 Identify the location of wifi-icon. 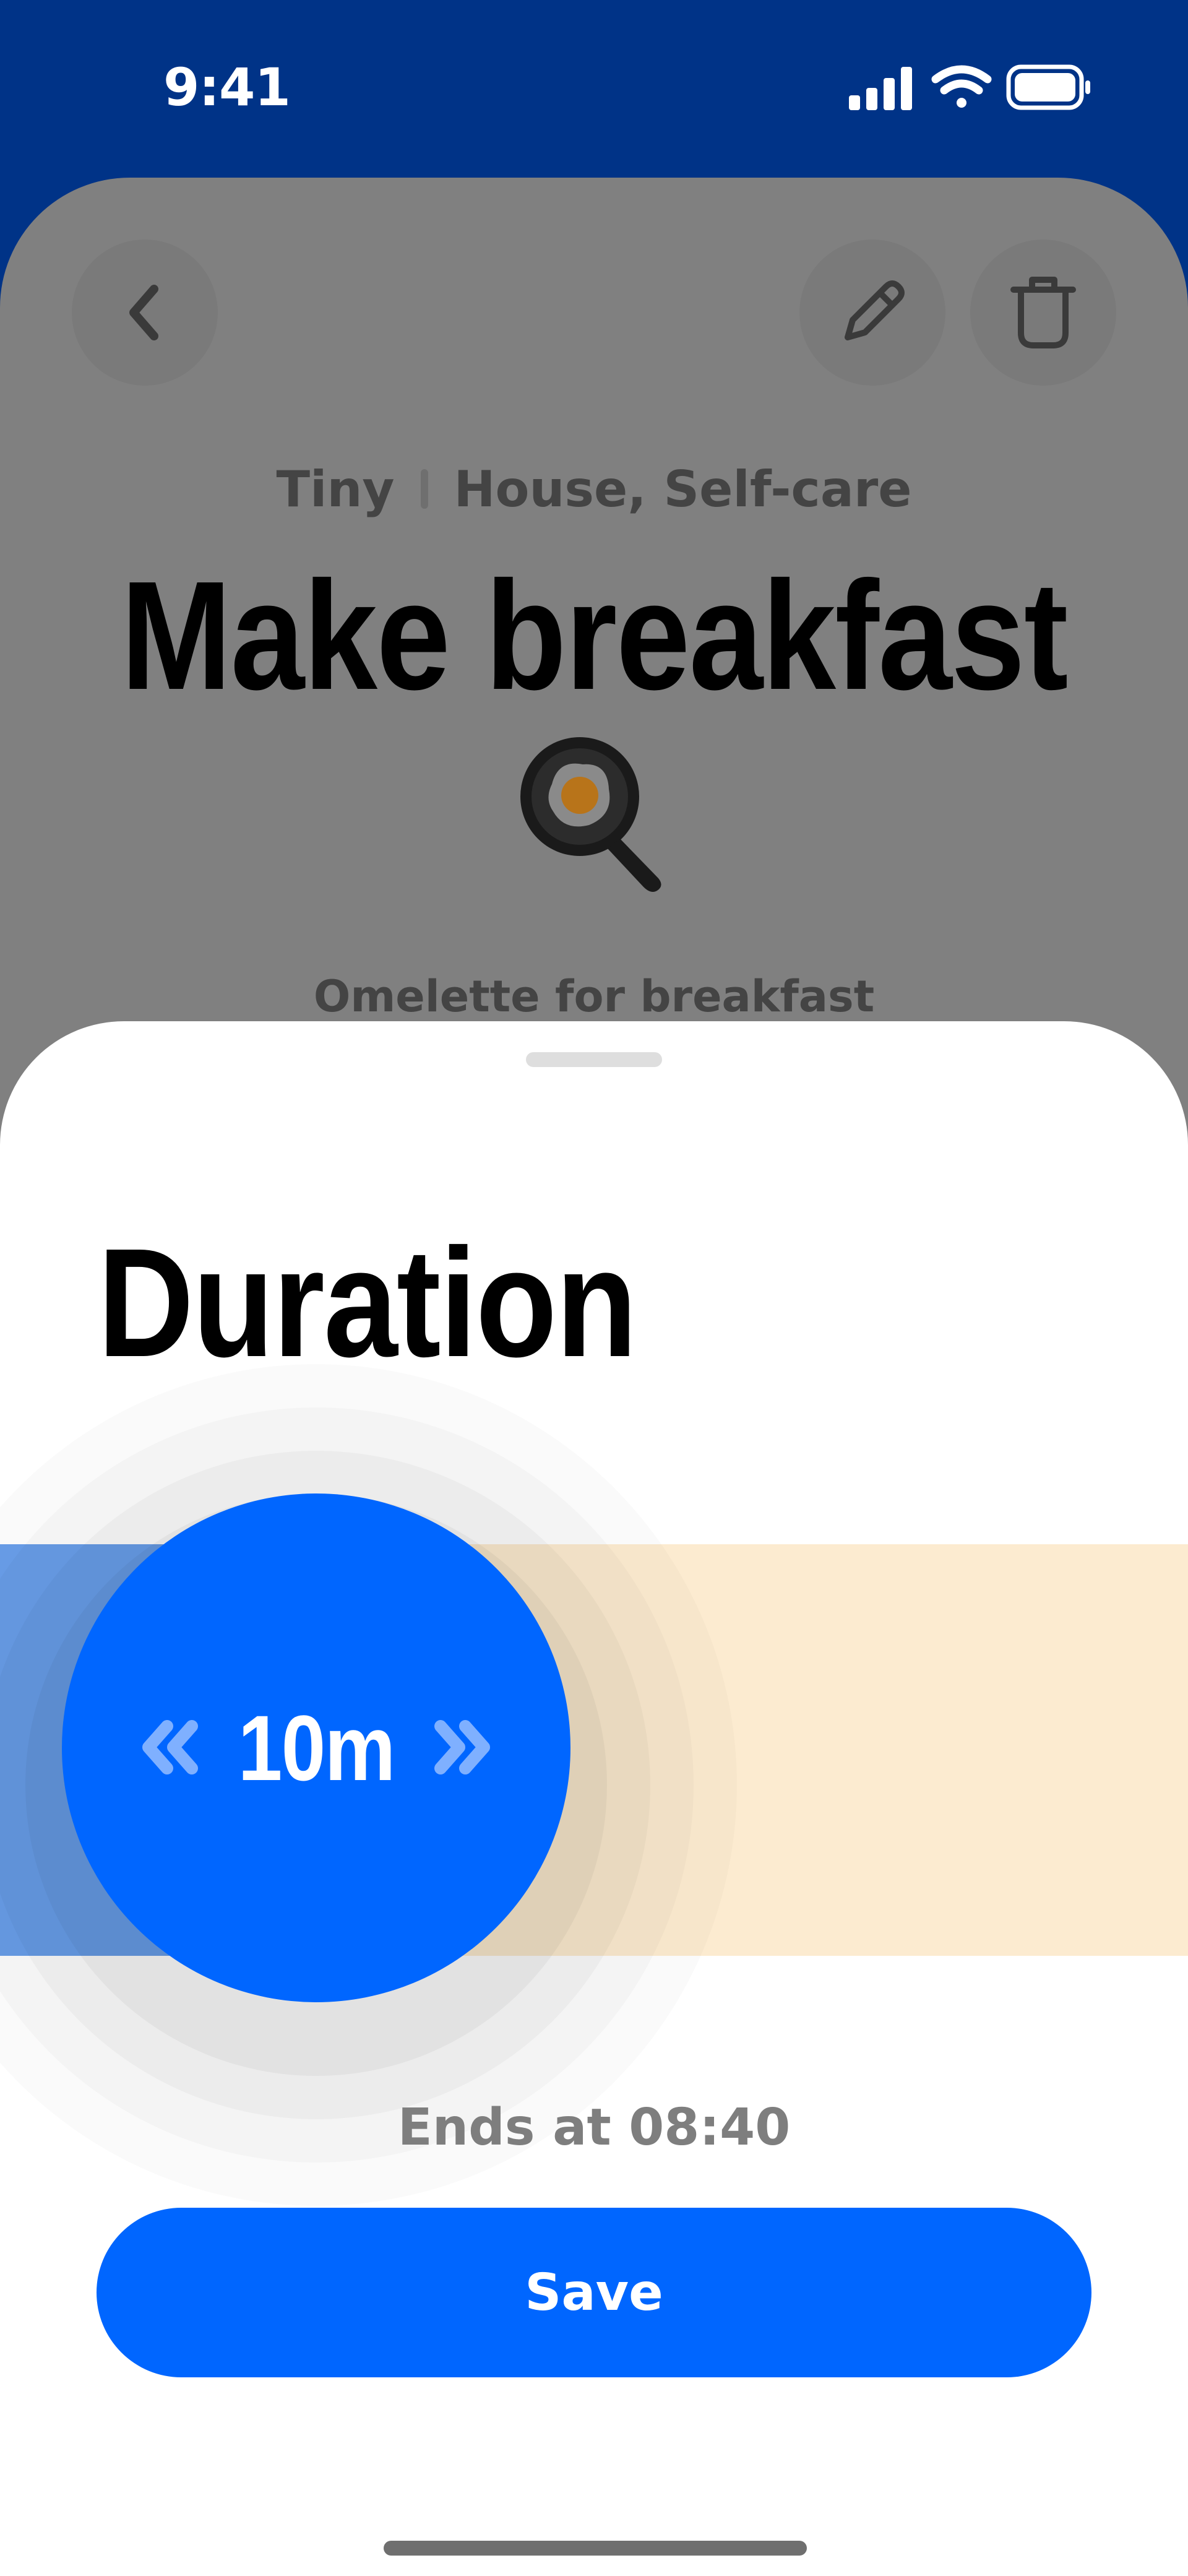
(962, 86).